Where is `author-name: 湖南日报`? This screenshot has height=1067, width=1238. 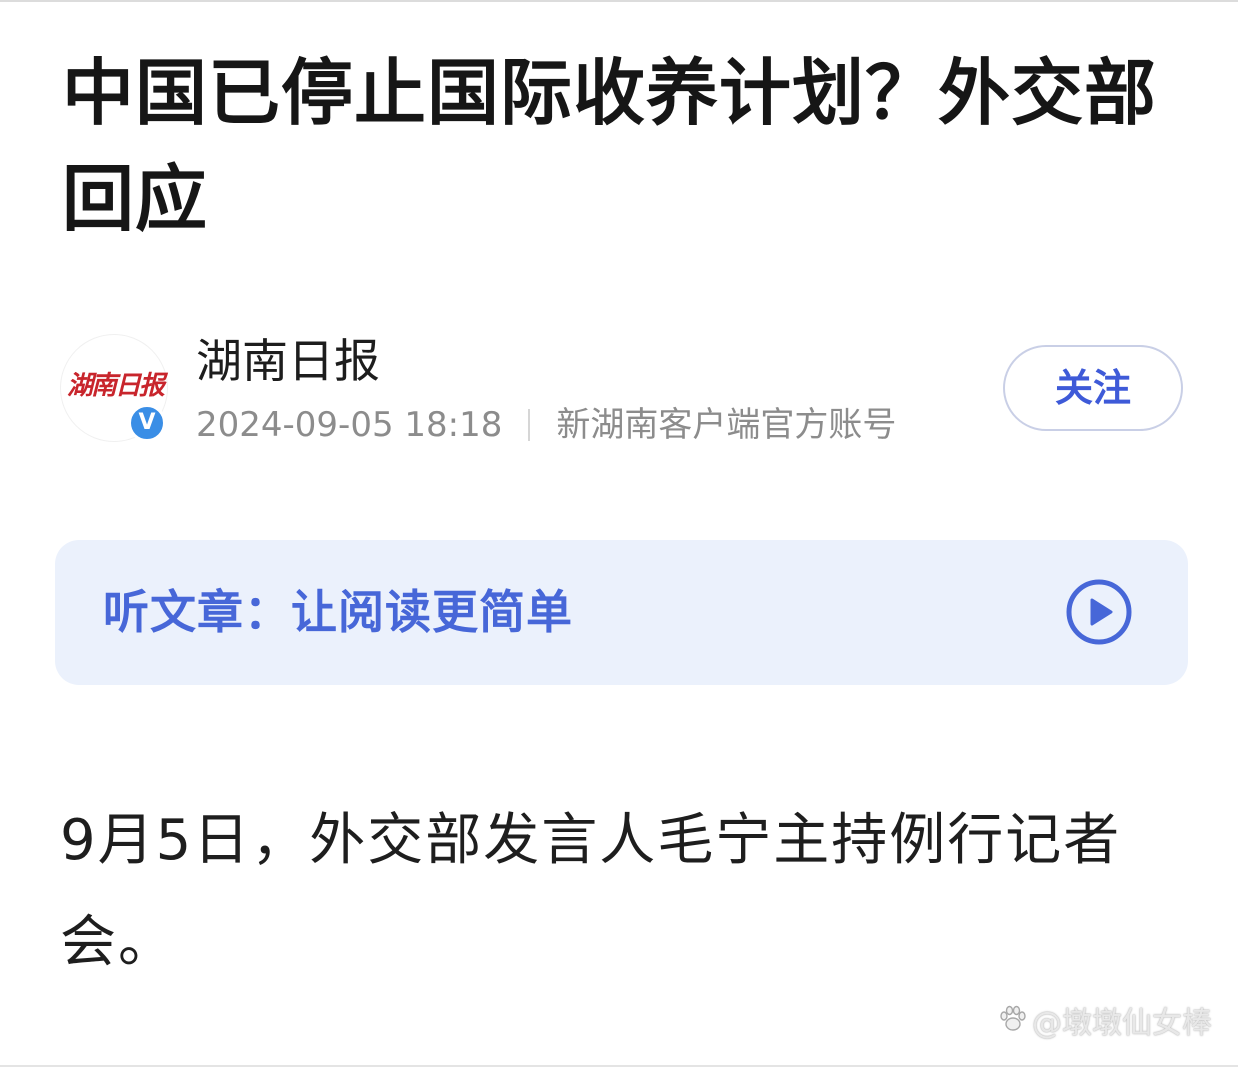 author-name: 湖南日报 is located at coordinates (288, 361).